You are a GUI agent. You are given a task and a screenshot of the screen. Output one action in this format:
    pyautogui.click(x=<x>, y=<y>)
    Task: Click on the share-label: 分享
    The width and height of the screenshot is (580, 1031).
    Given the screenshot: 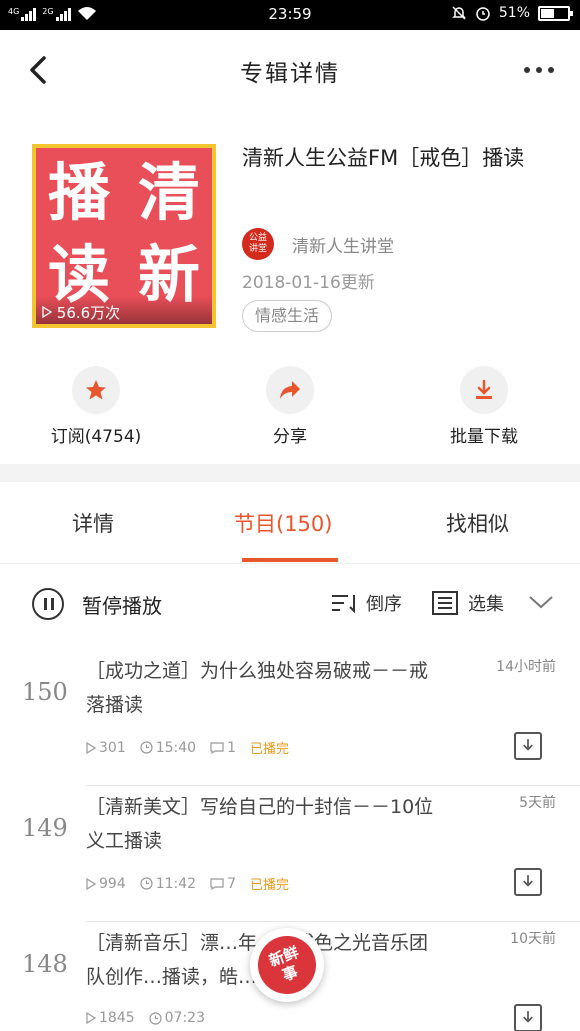 What is the action you would take?
    pyautogui.click(x=290, y=437)
    